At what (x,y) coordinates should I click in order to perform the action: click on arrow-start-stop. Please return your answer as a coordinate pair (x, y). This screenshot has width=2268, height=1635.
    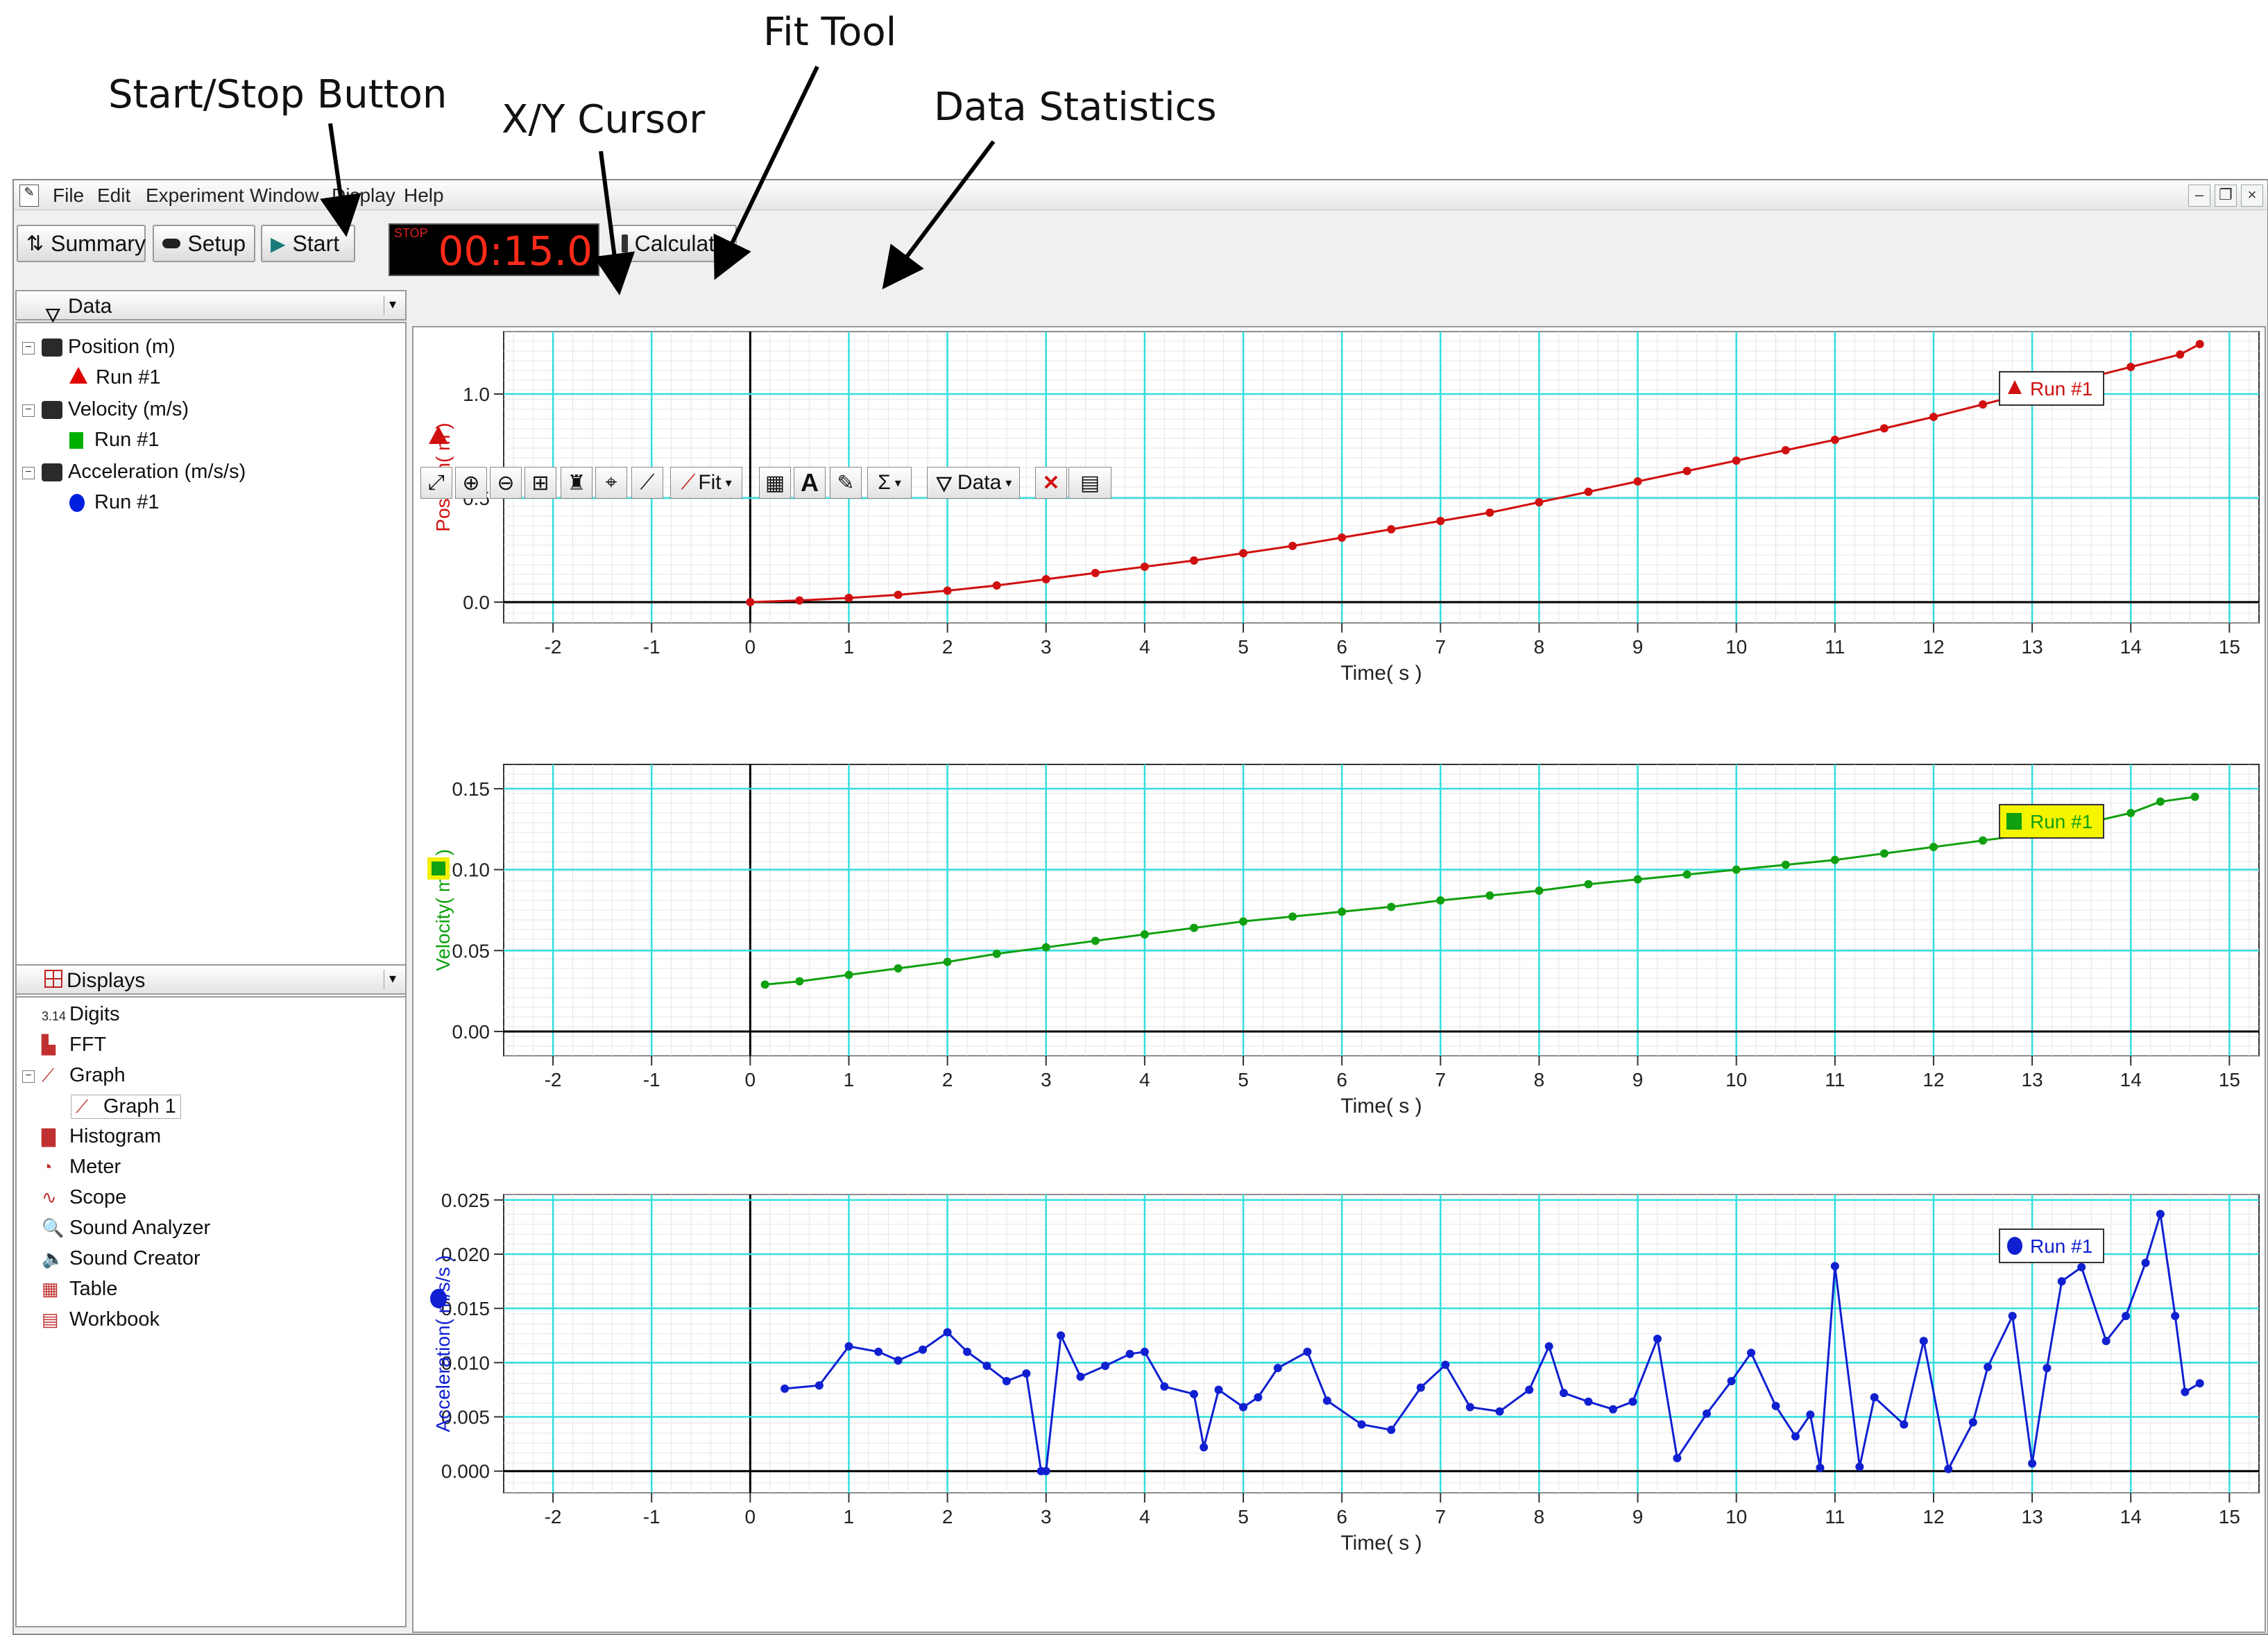
    Looking at the image, I should click on (340, 180).